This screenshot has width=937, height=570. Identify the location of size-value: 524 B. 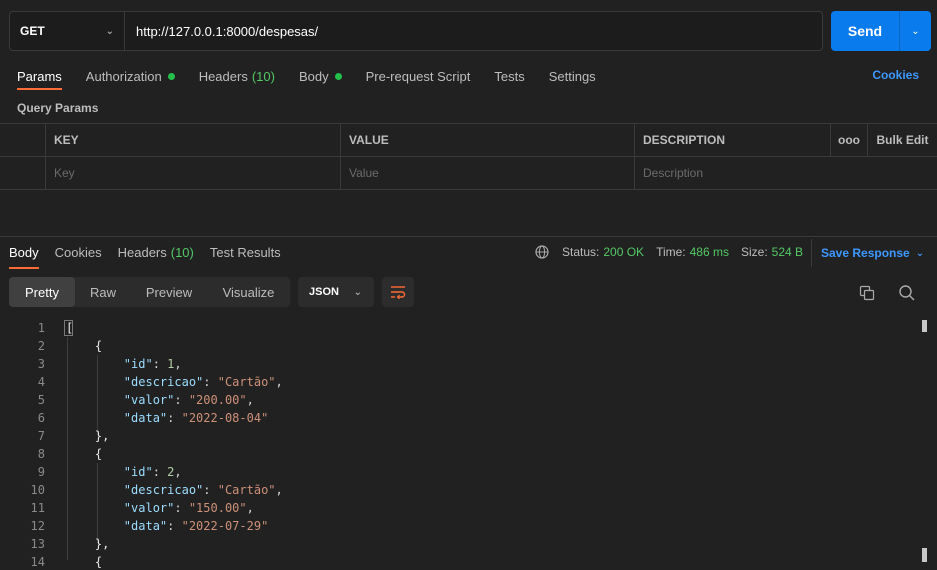
(787, 252).